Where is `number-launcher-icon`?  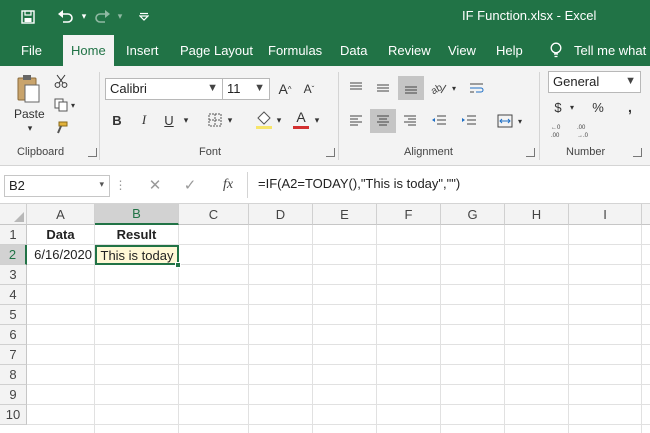
number-launcher-icon is located at coordinates (637, 152).